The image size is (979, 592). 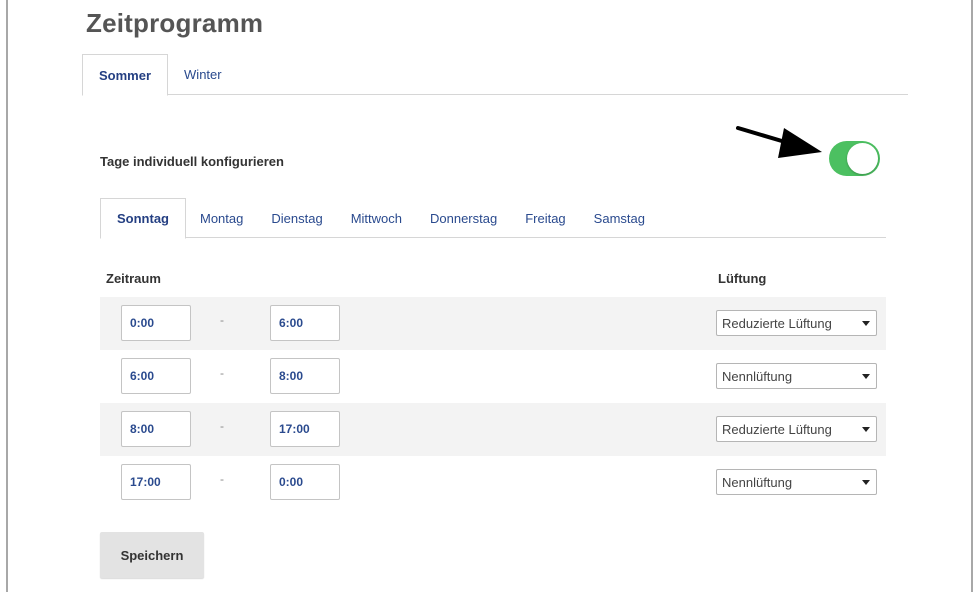 What do you see at coordinates (125, 75) in the screenshot?
I see `tab-sommer: Sommer` at bounding box center [125, 75].